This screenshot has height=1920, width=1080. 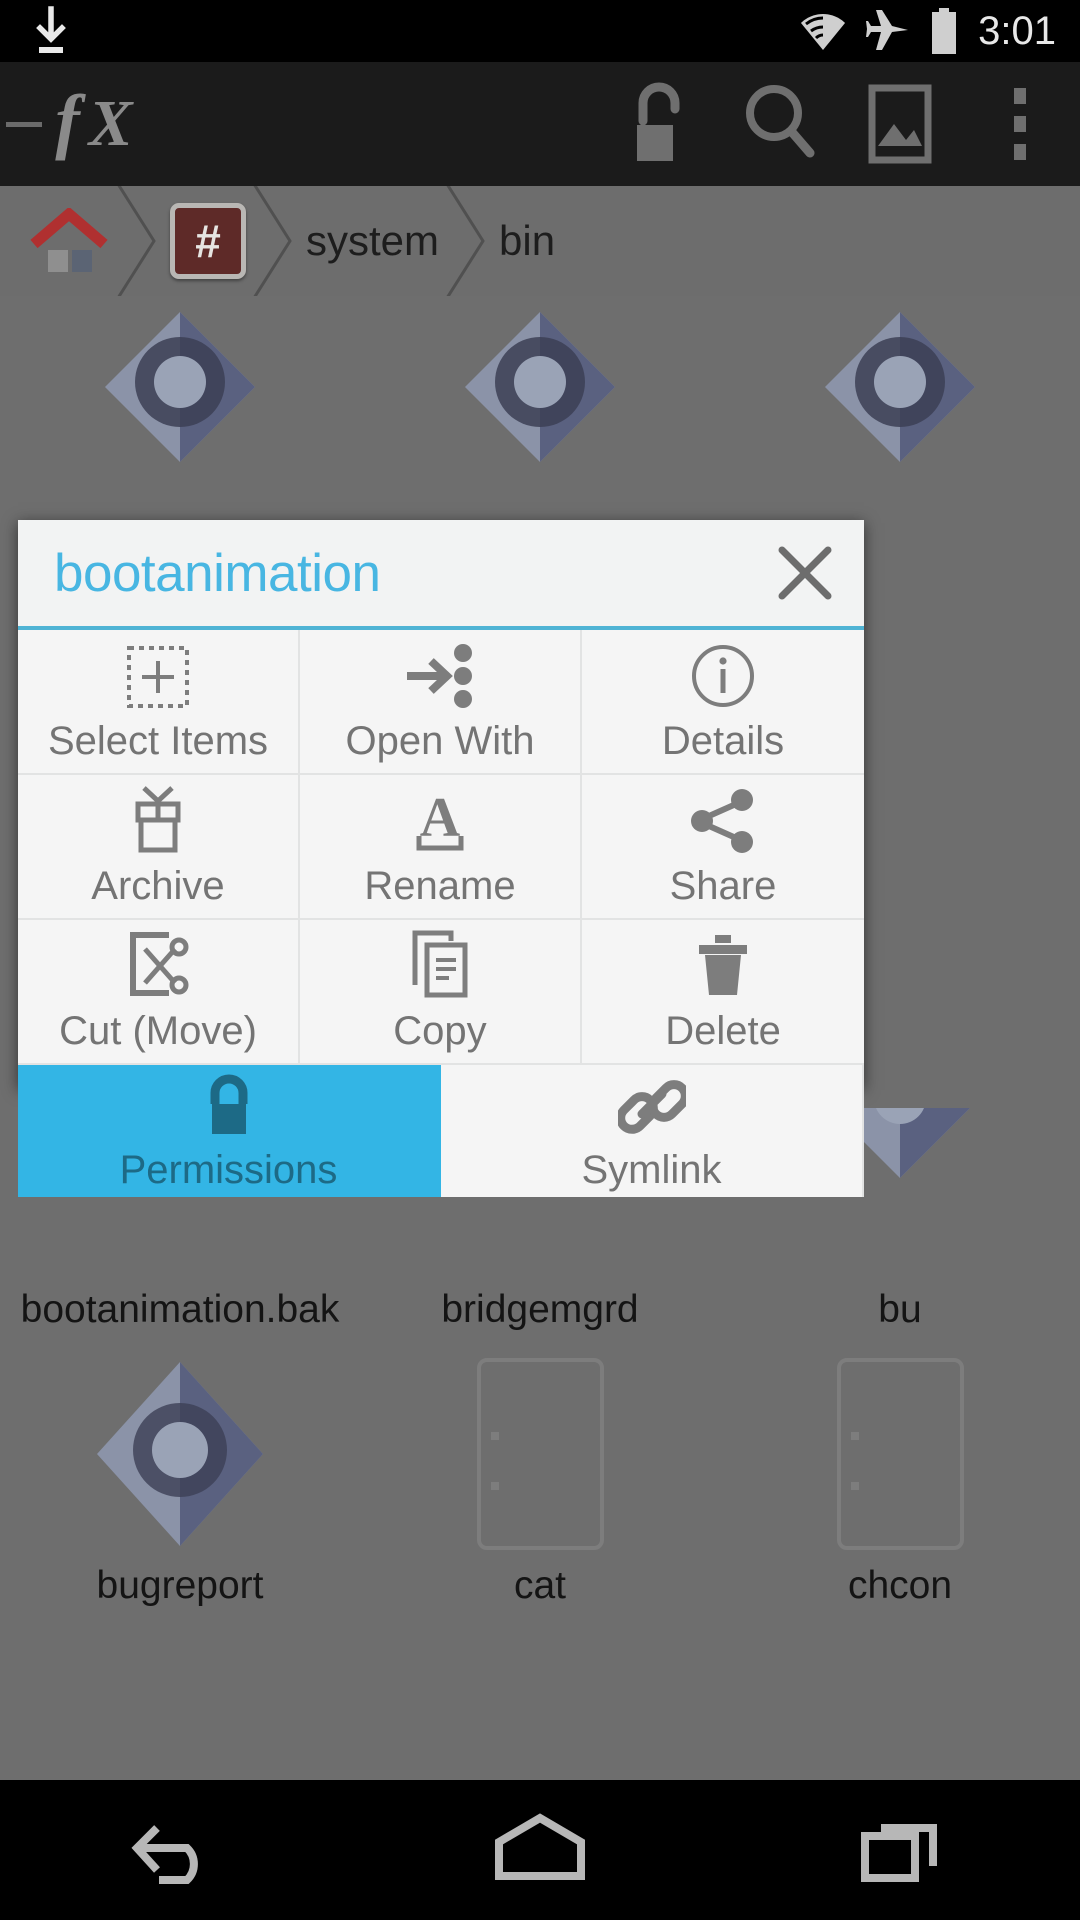 What do you see at coordinates (900, 1585) in the screenshot?
I see `file-name: chcon` at bounding box center [900, 1585].